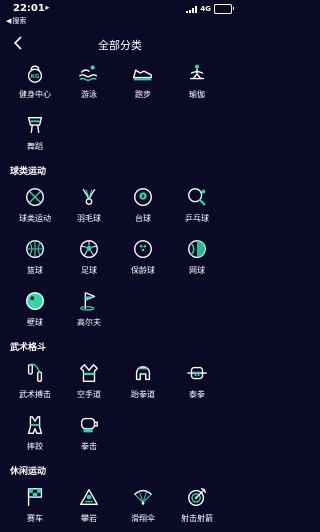  Describe the element at coordinates (89, 373) in the screenshot. I see `karate-uniform-icon` at that location.